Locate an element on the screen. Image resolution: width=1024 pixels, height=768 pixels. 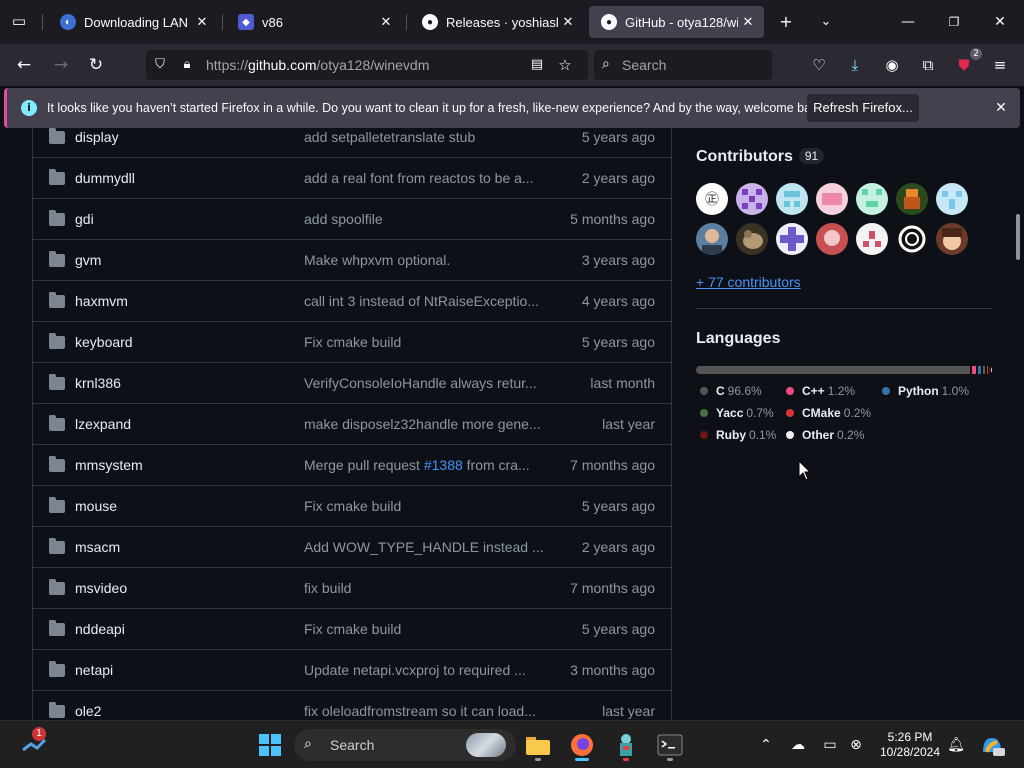
file-name-link: lzexpand is located at coordinates (103, 424).